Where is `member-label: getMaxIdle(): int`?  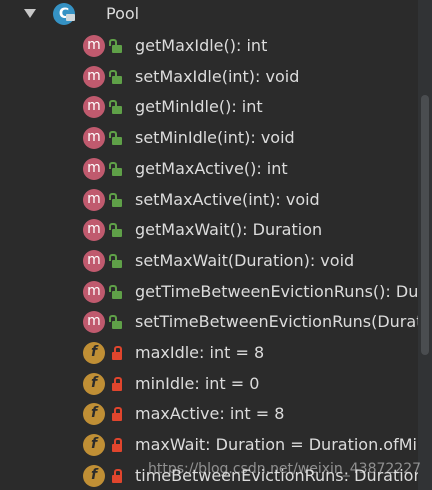
member-label: getMaxIdle(): int is located at coordinates (201, 45).